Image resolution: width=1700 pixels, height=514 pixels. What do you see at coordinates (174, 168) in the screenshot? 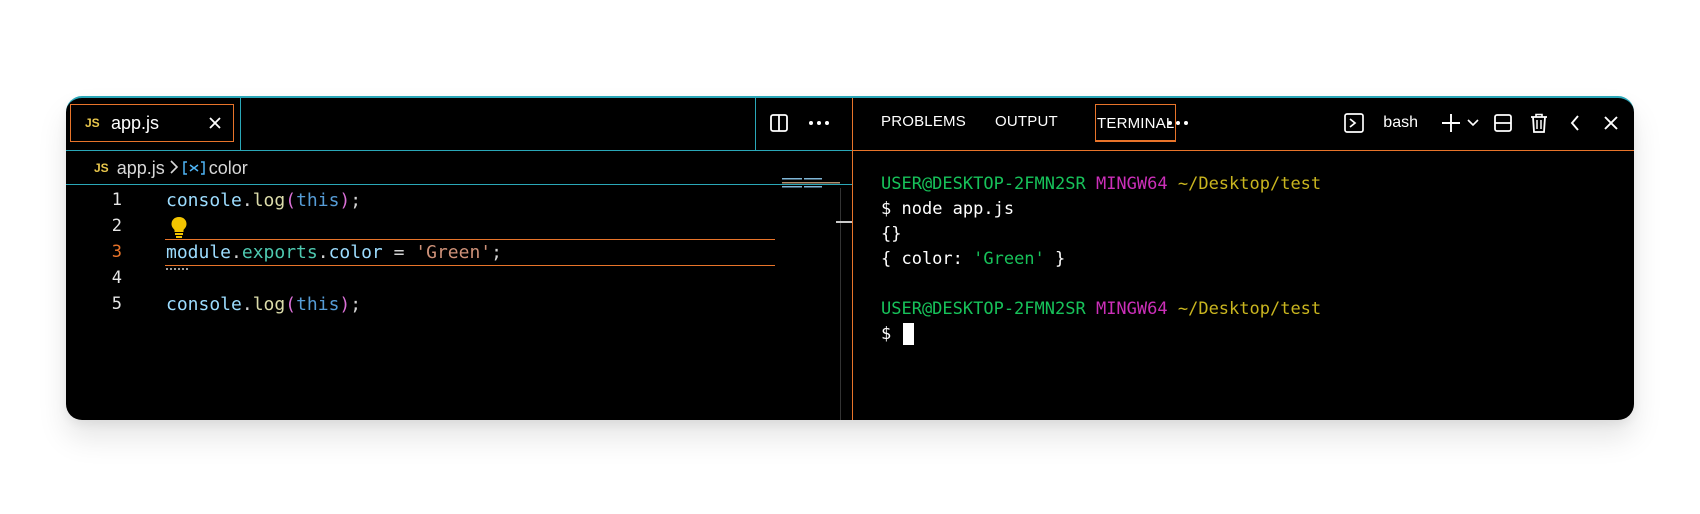
I see `chevron-right-icon` at bounding box center [174, 168].